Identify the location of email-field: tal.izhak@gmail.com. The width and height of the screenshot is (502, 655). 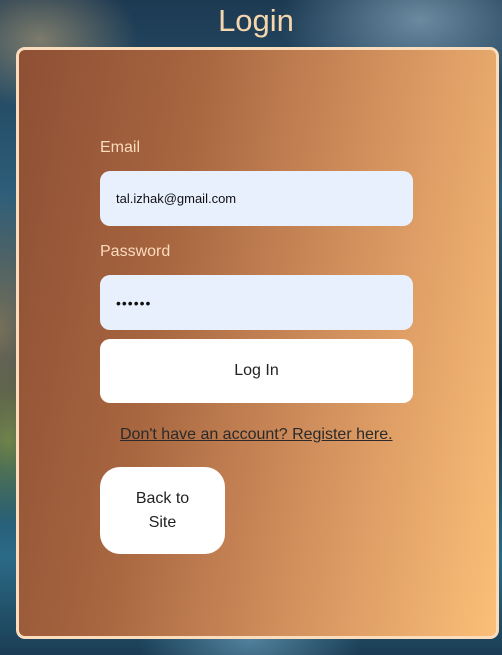
(256, 198).